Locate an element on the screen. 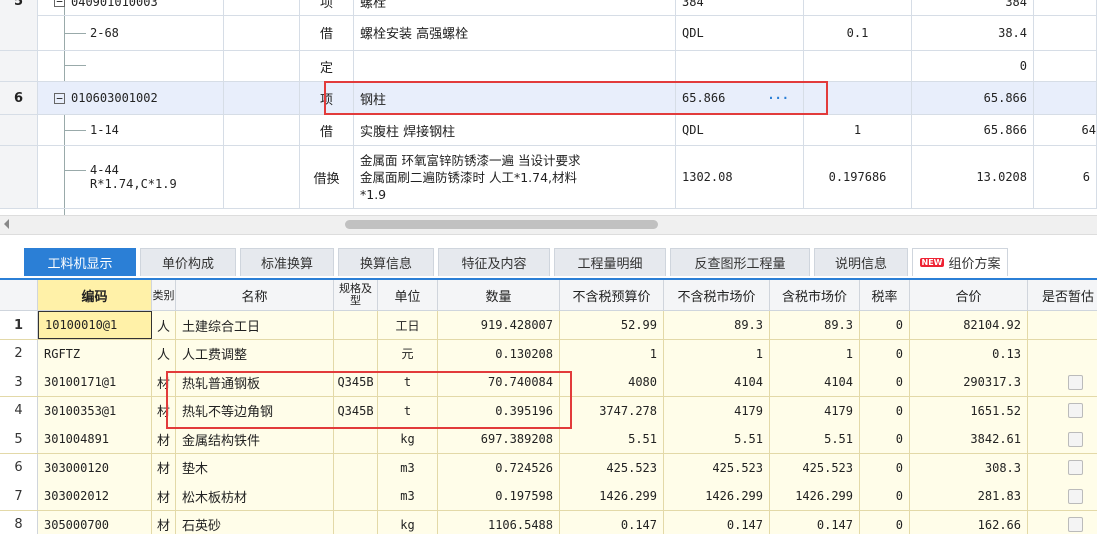  qty-editor: 65.866 ··· is located at coordinates (740, 98).